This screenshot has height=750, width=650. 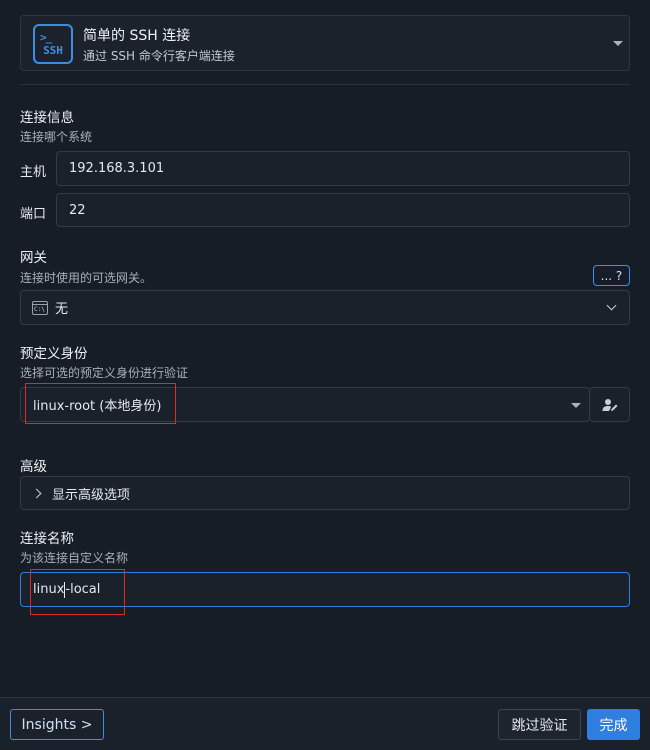 I want to click on skip-validation-button: 跳过验证, so click(x=539, y=724).